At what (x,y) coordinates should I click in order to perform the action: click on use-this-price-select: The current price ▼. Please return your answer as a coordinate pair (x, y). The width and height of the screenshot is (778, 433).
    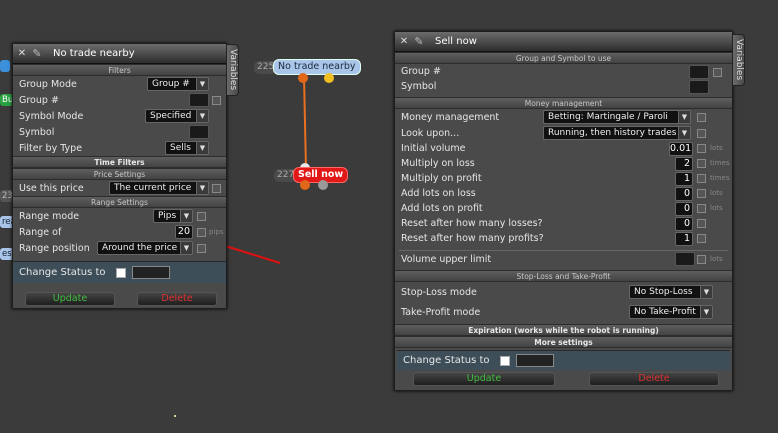
    Looking at the image, I should click on (159, 188).